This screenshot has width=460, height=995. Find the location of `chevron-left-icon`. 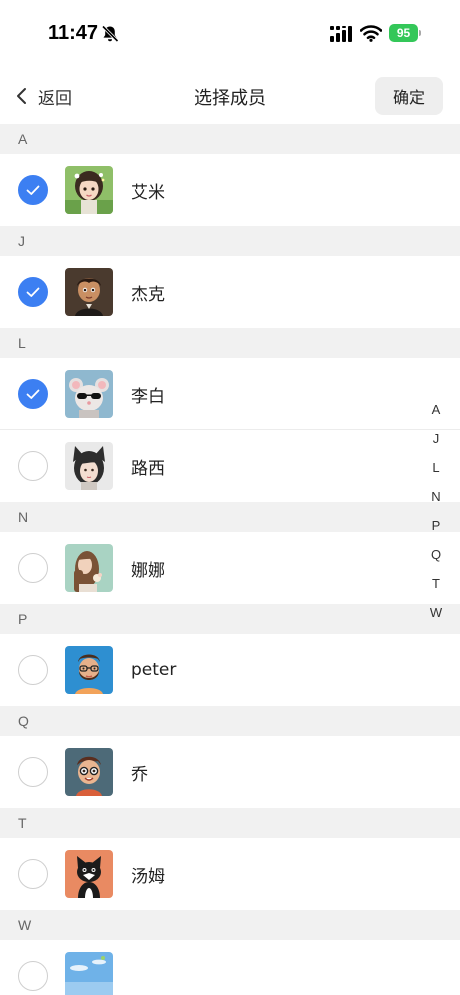

chevron-left-icon is located at coordinates (21, 96).